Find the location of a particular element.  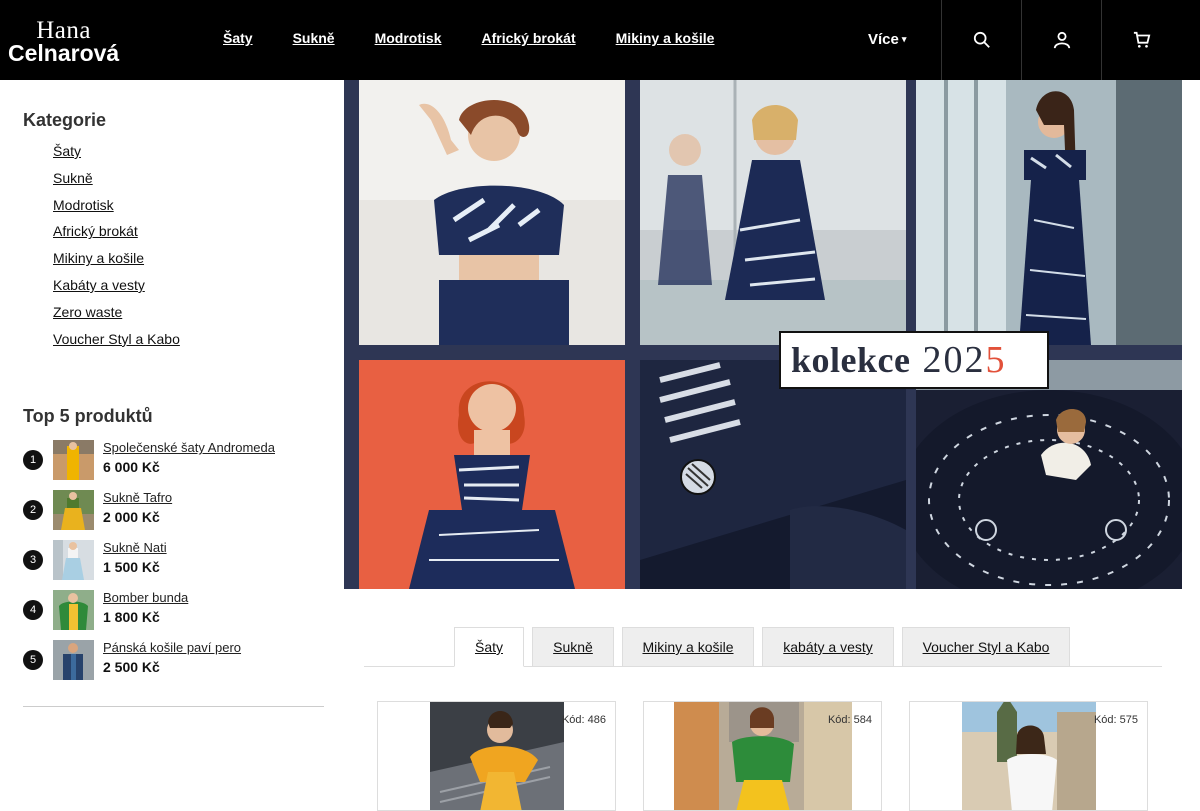

more-menu-button: Více ▾ is located at coordinates (887, 39).